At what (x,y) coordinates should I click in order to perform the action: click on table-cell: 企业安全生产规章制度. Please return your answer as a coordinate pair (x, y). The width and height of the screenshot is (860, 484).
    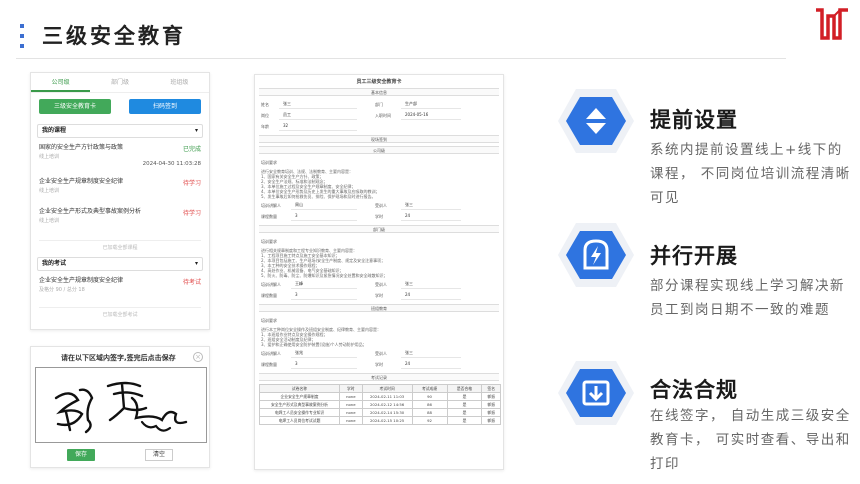
    Looking at the image, I should click on (299, 396).